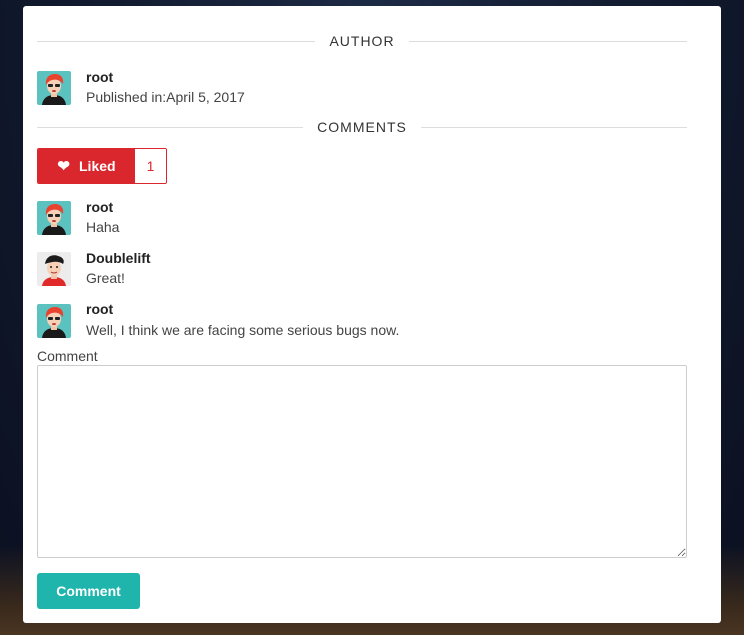 This screenshot has width=744, height=635. What do you see at coordinates (205, 97) in the screenshot?
I see `published-date: April 5, 2017` at bounding box center [205, 97].